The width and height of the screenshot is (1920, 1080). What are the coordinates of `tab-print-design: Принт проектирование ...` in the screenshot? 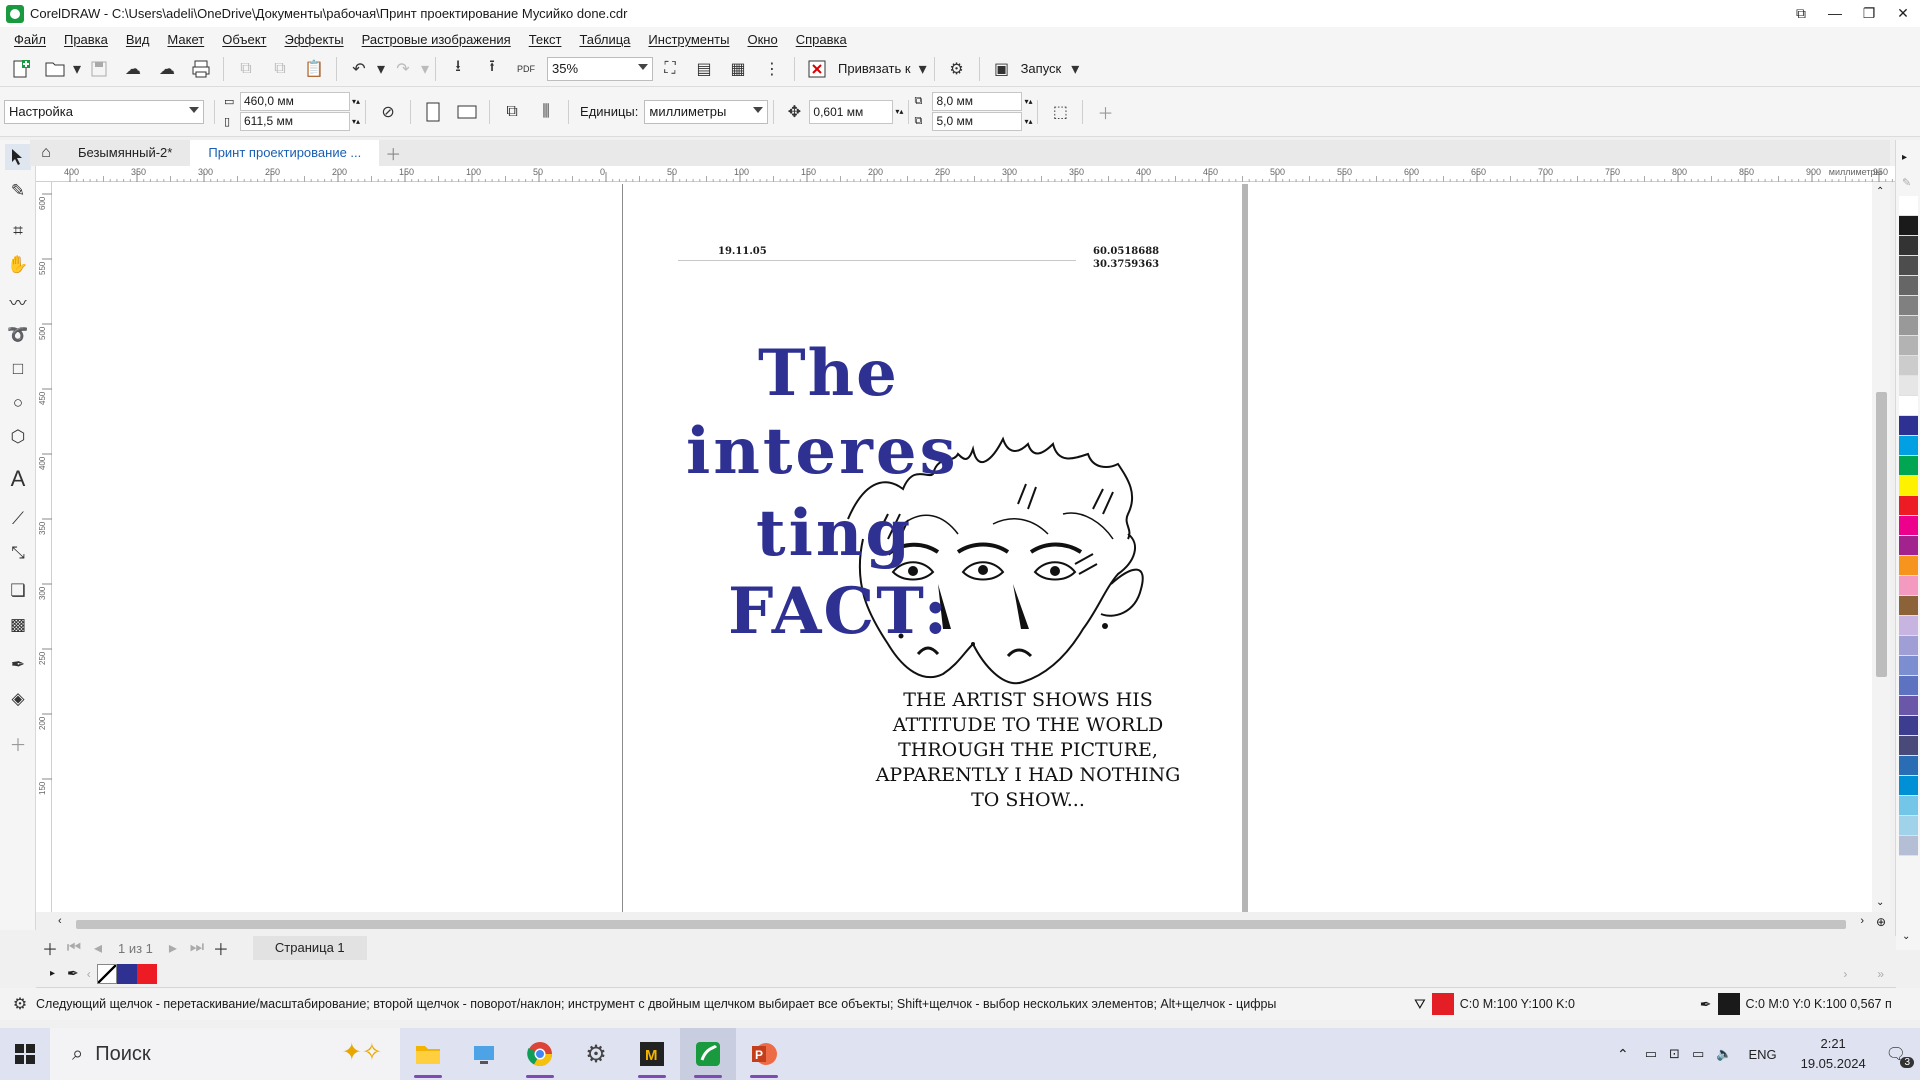 It's located at (285, 153).